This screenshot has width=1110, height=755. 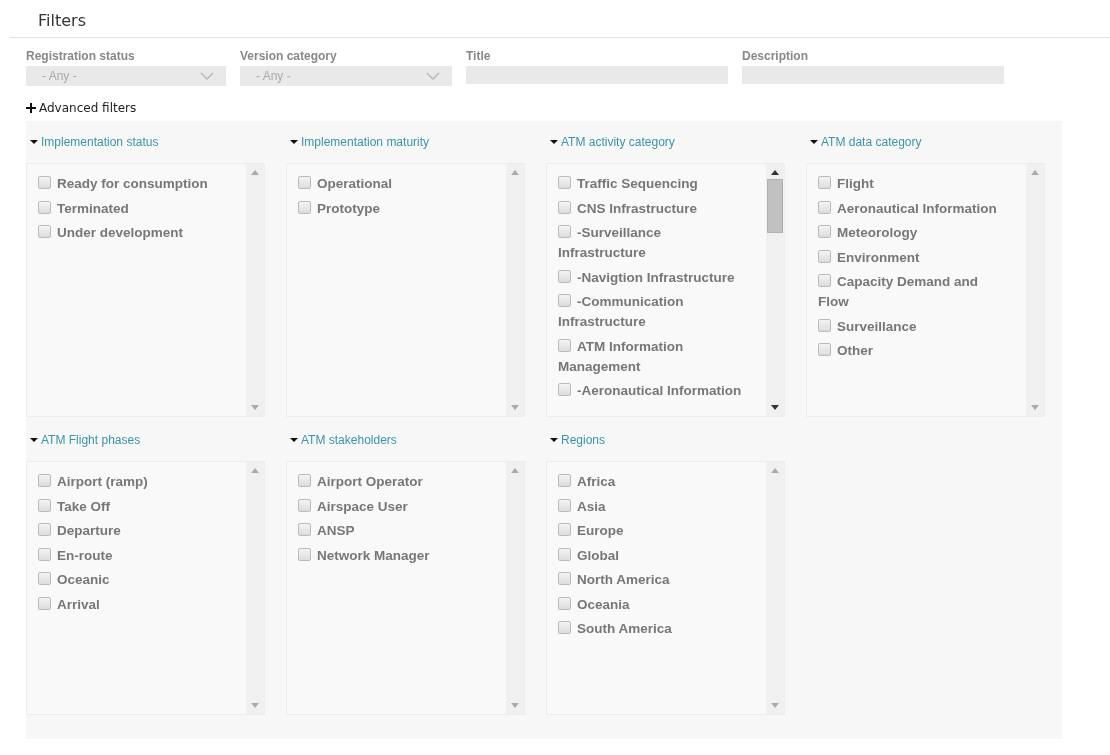 I want to click on checkbox-option: Africa, so click(x=655, y=482).